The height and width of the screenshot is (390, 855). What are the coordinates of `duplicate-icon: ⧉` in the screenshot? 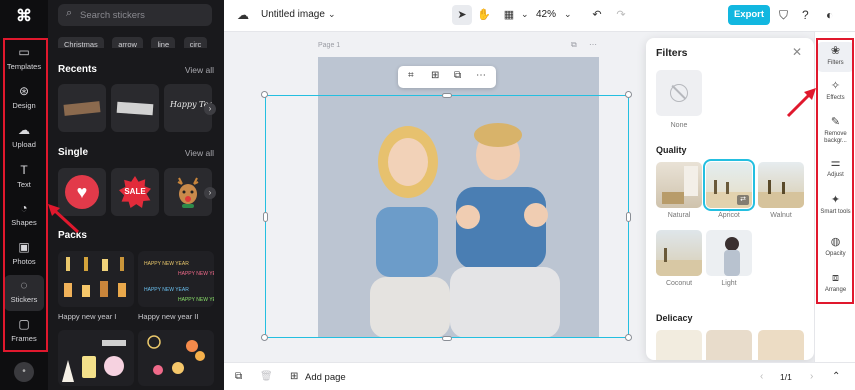 It's located at (457, 75).